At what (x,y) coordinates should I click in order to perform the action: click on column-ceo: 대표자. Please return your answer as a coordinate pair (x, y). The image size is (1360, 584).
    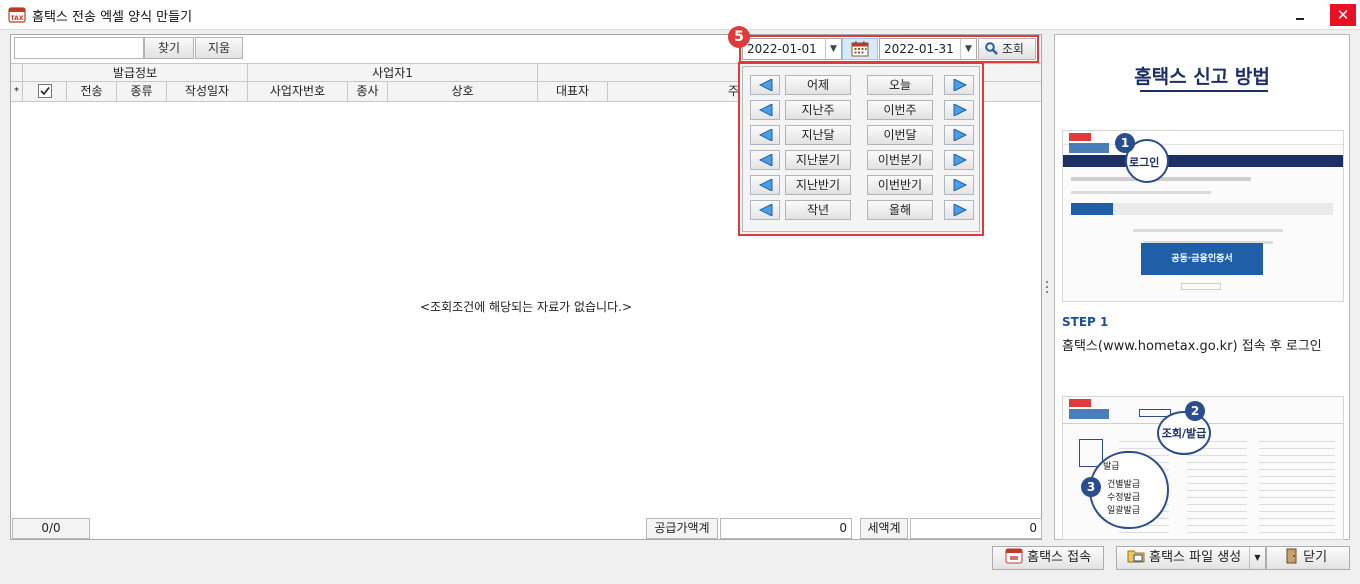
    Looking at the image, I should click on (573, 91).